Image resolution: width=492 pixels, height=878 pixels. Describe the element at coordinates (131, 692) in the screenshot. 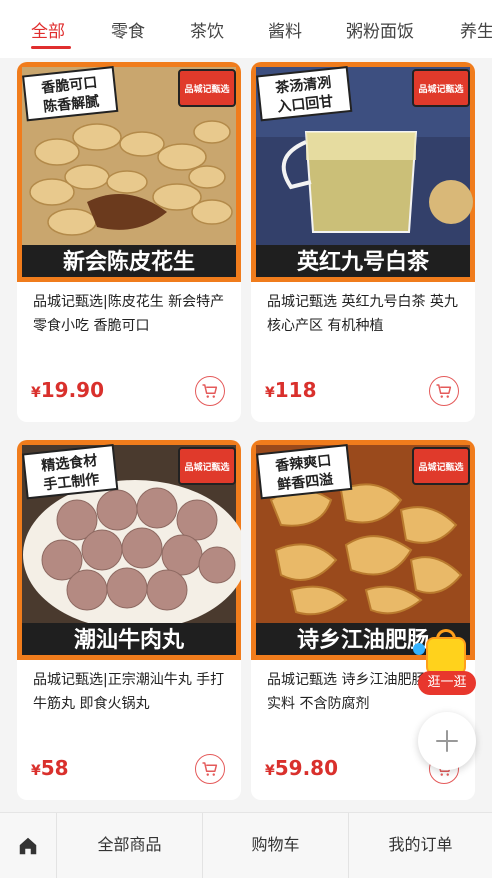

I see `product-title: 品城记甄选|正宗潮汕牛丸 手打牛筋丸 即食火锅丸` at that location.